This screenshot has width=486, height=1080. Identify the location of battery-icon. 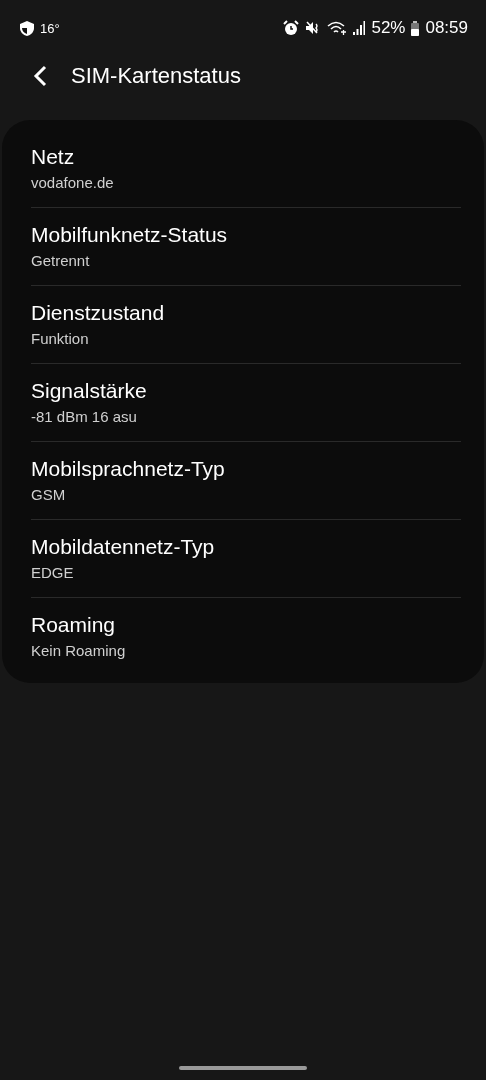
(415, 28).